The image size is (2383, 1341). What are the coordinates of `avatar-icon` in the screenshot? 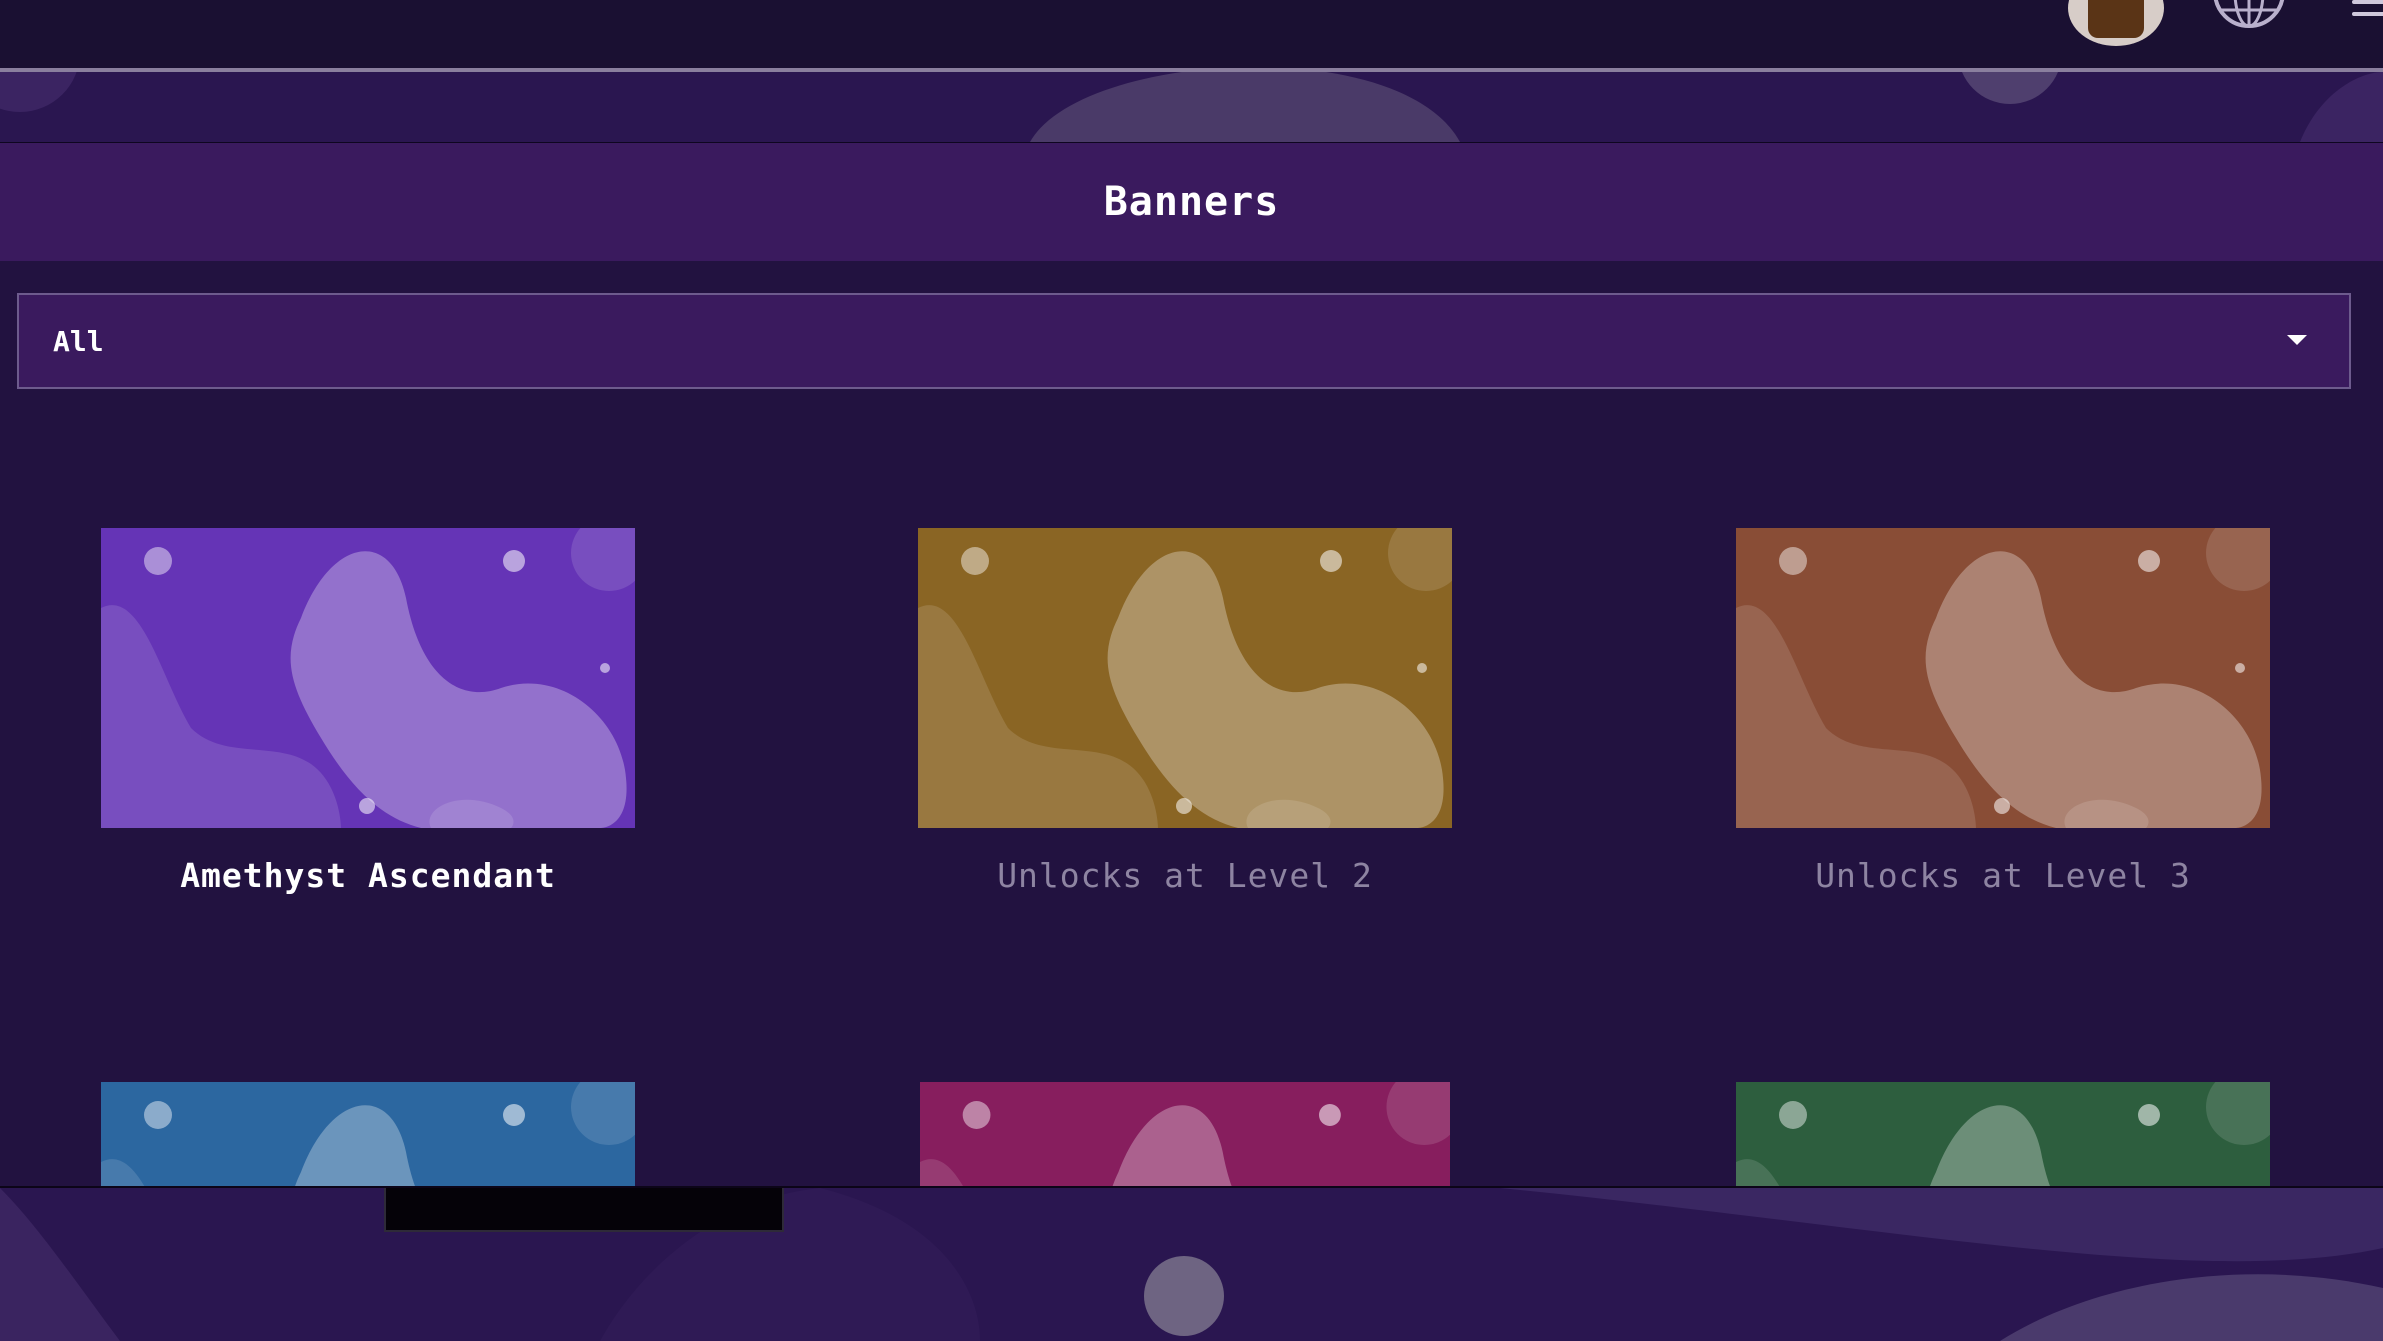 It's located at (2116, 23).